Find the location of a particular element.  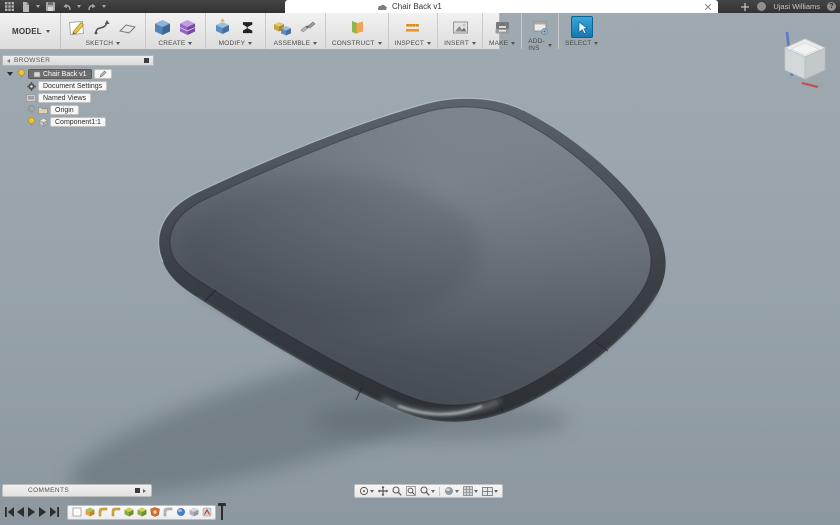

group-label-addins: ADD-INS is located at coordinates (540, 45).